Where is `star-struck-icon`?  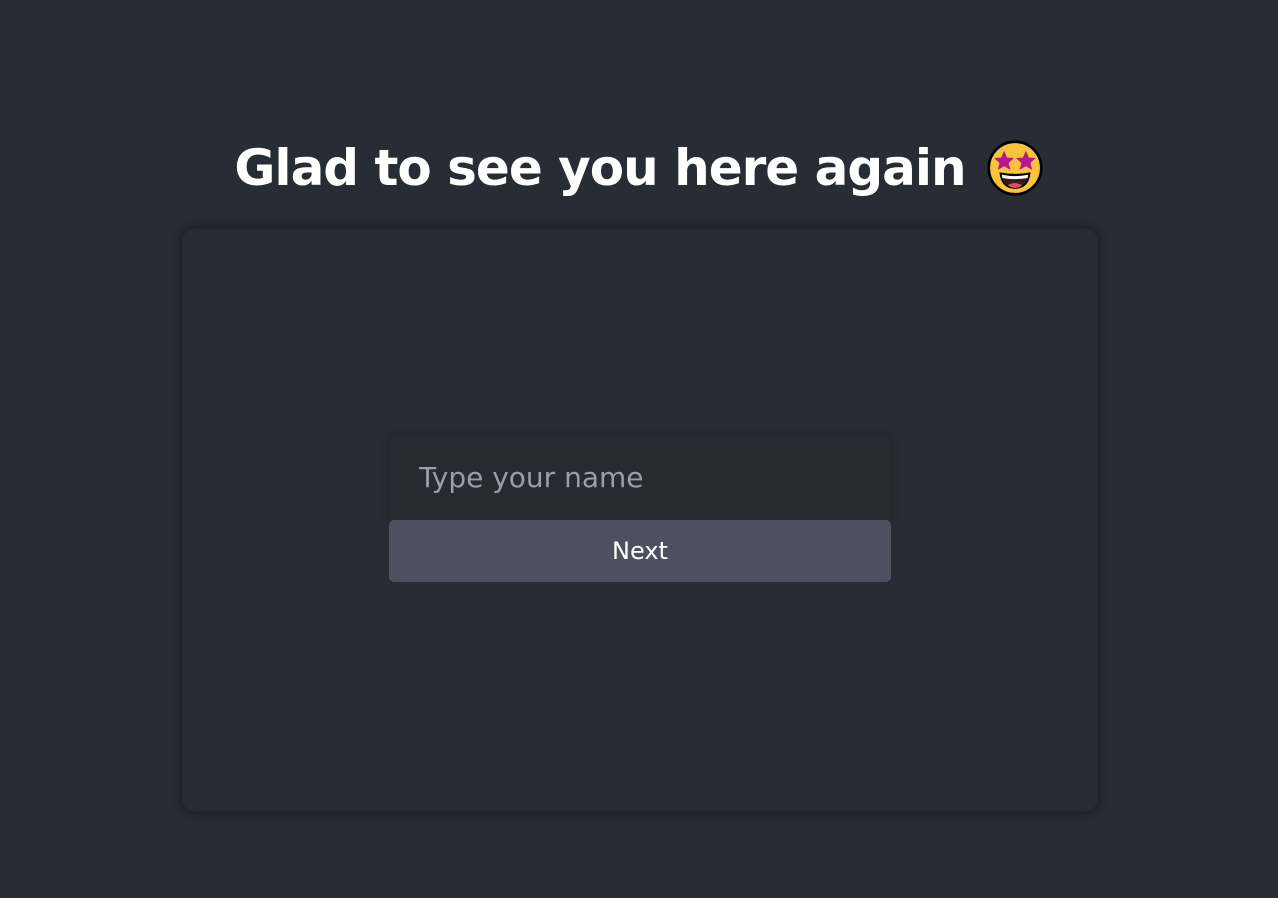
star-struck-icon is located at coordinates (1014, 168).